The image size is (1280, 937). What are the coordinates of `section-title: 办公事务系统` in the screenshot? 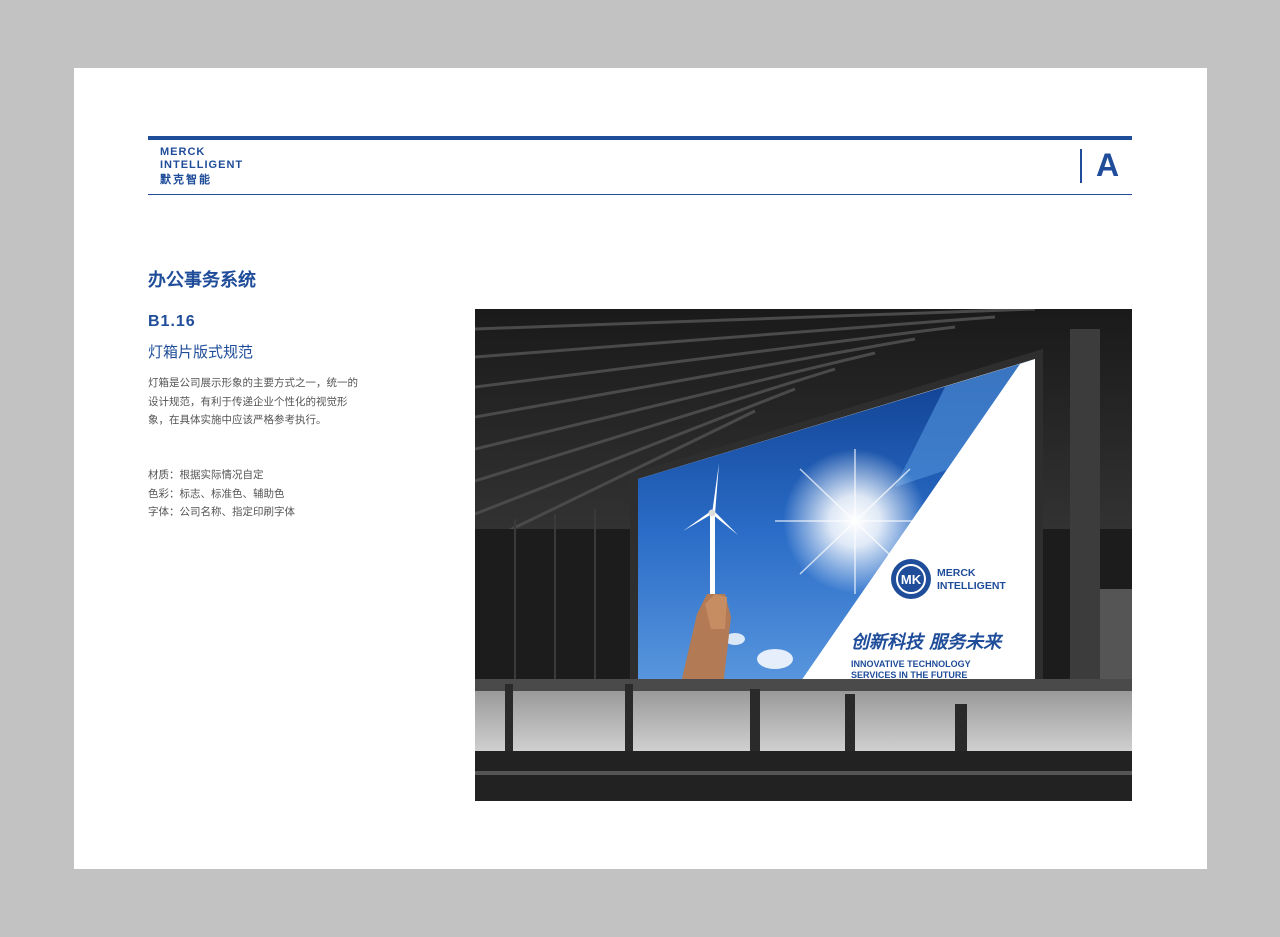 It's located at (202, 280).